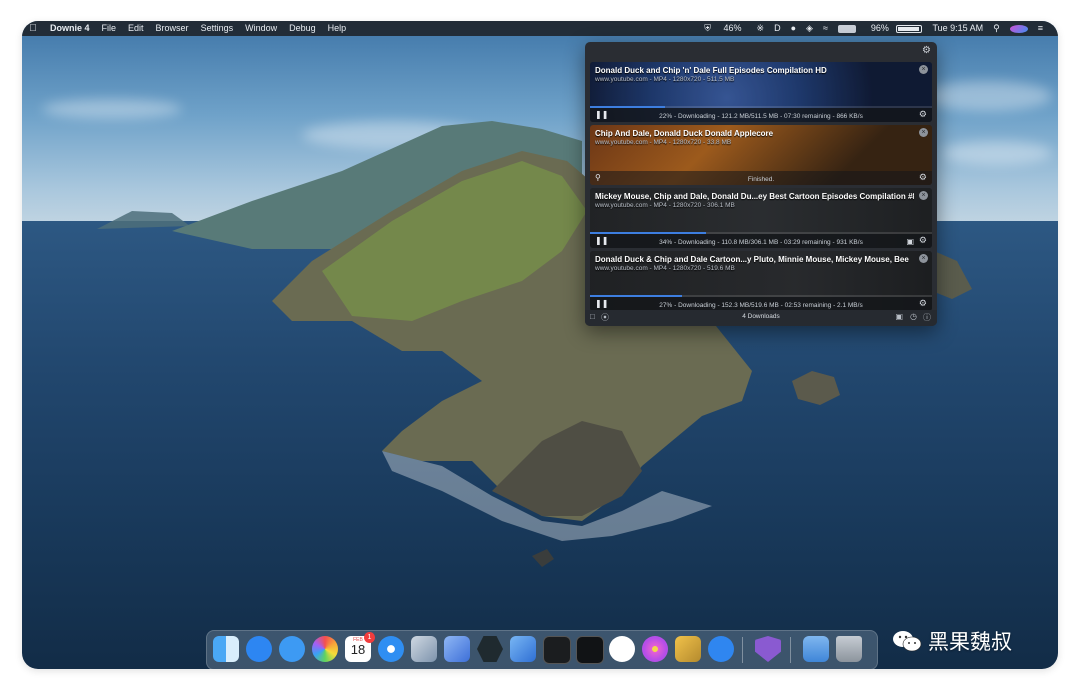 This screenshot has height=691, width=1080. Describe the element at coordinates (337, 28) in the screenshot. I see `menu-help: Help` at that location.